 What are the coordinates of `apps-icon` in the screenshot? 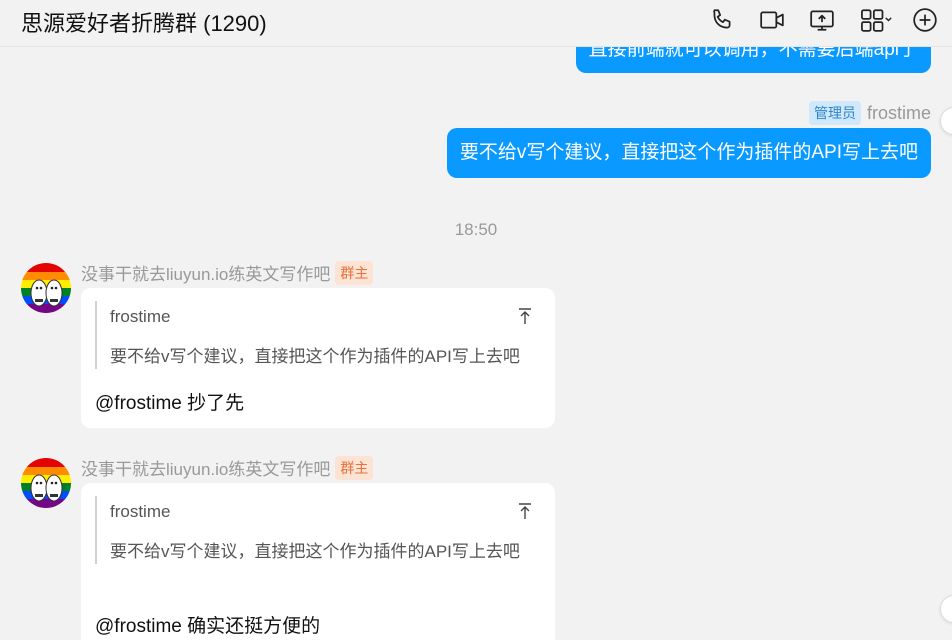 It's located at (876, 20).